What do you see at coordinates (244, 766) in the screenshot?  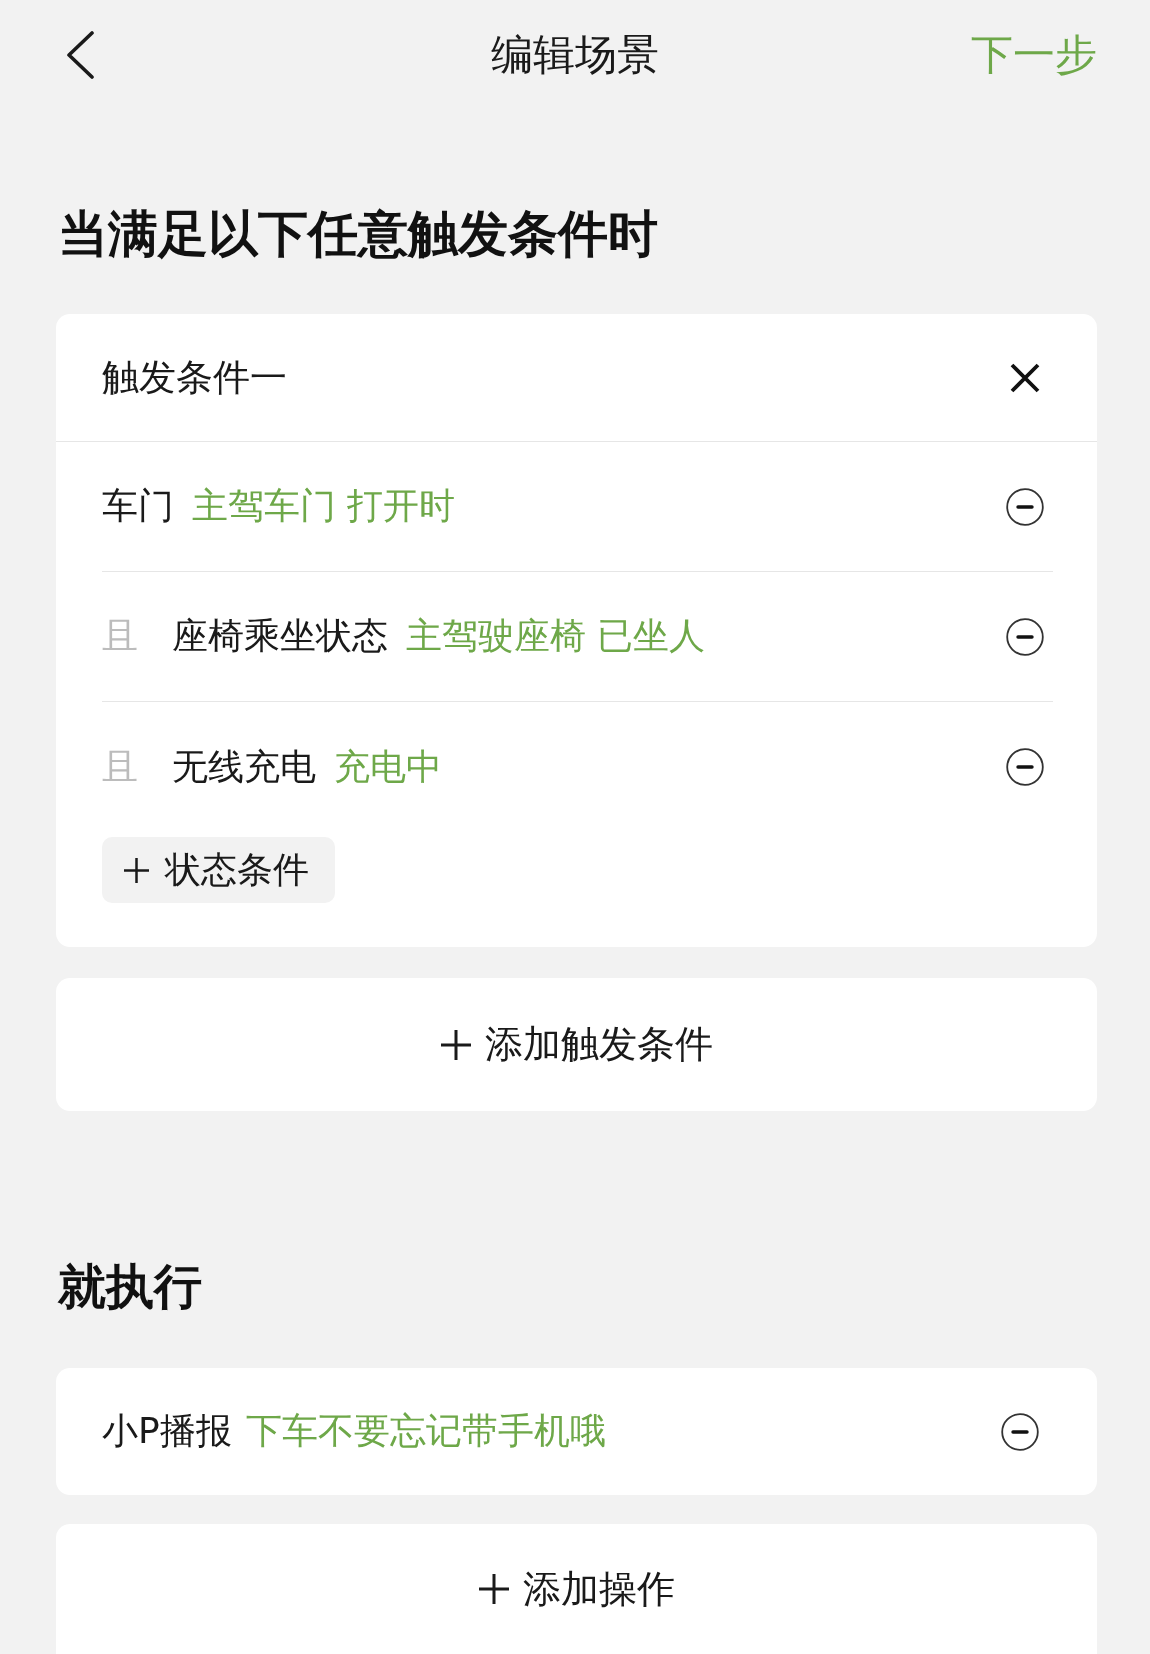 I see `condition-name: 无线充电` at bounding box center [244, 766].